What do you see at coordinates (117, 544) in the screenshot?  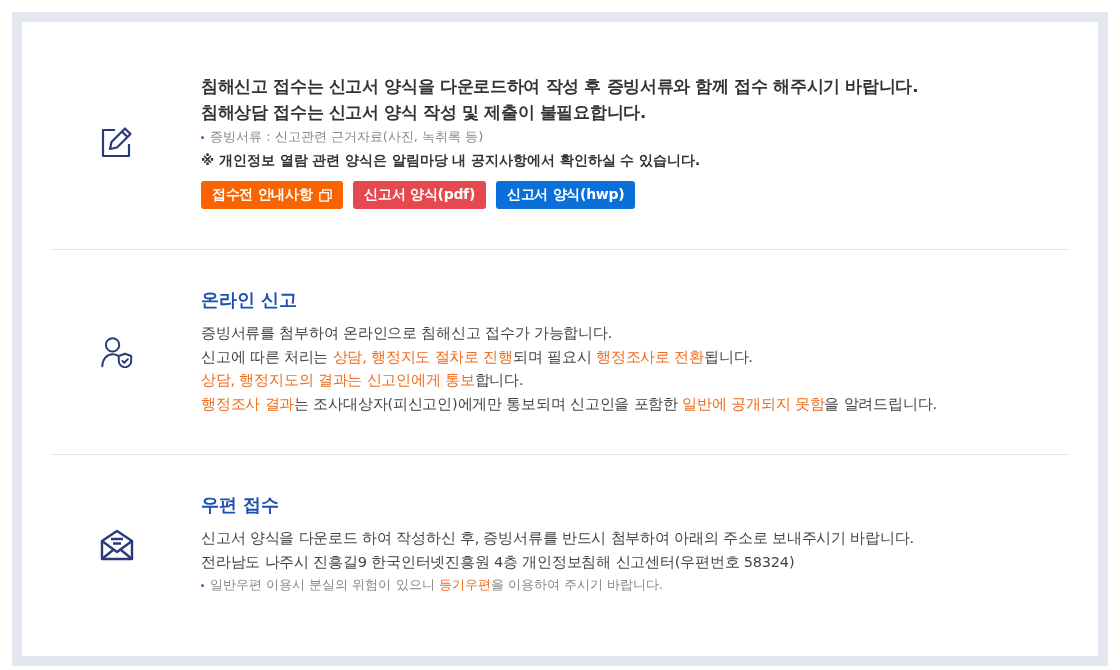 I see `envelope-icon` at bounding box center [117, 544].